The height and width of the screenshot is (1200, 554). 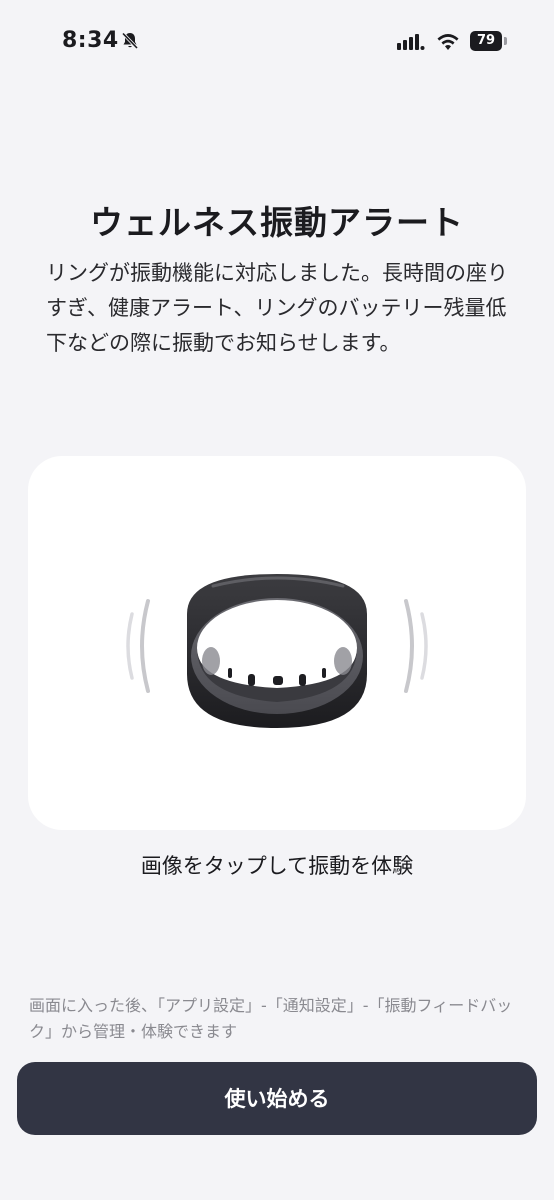 I want to click on signal-icon, so click(x=411, y=42).